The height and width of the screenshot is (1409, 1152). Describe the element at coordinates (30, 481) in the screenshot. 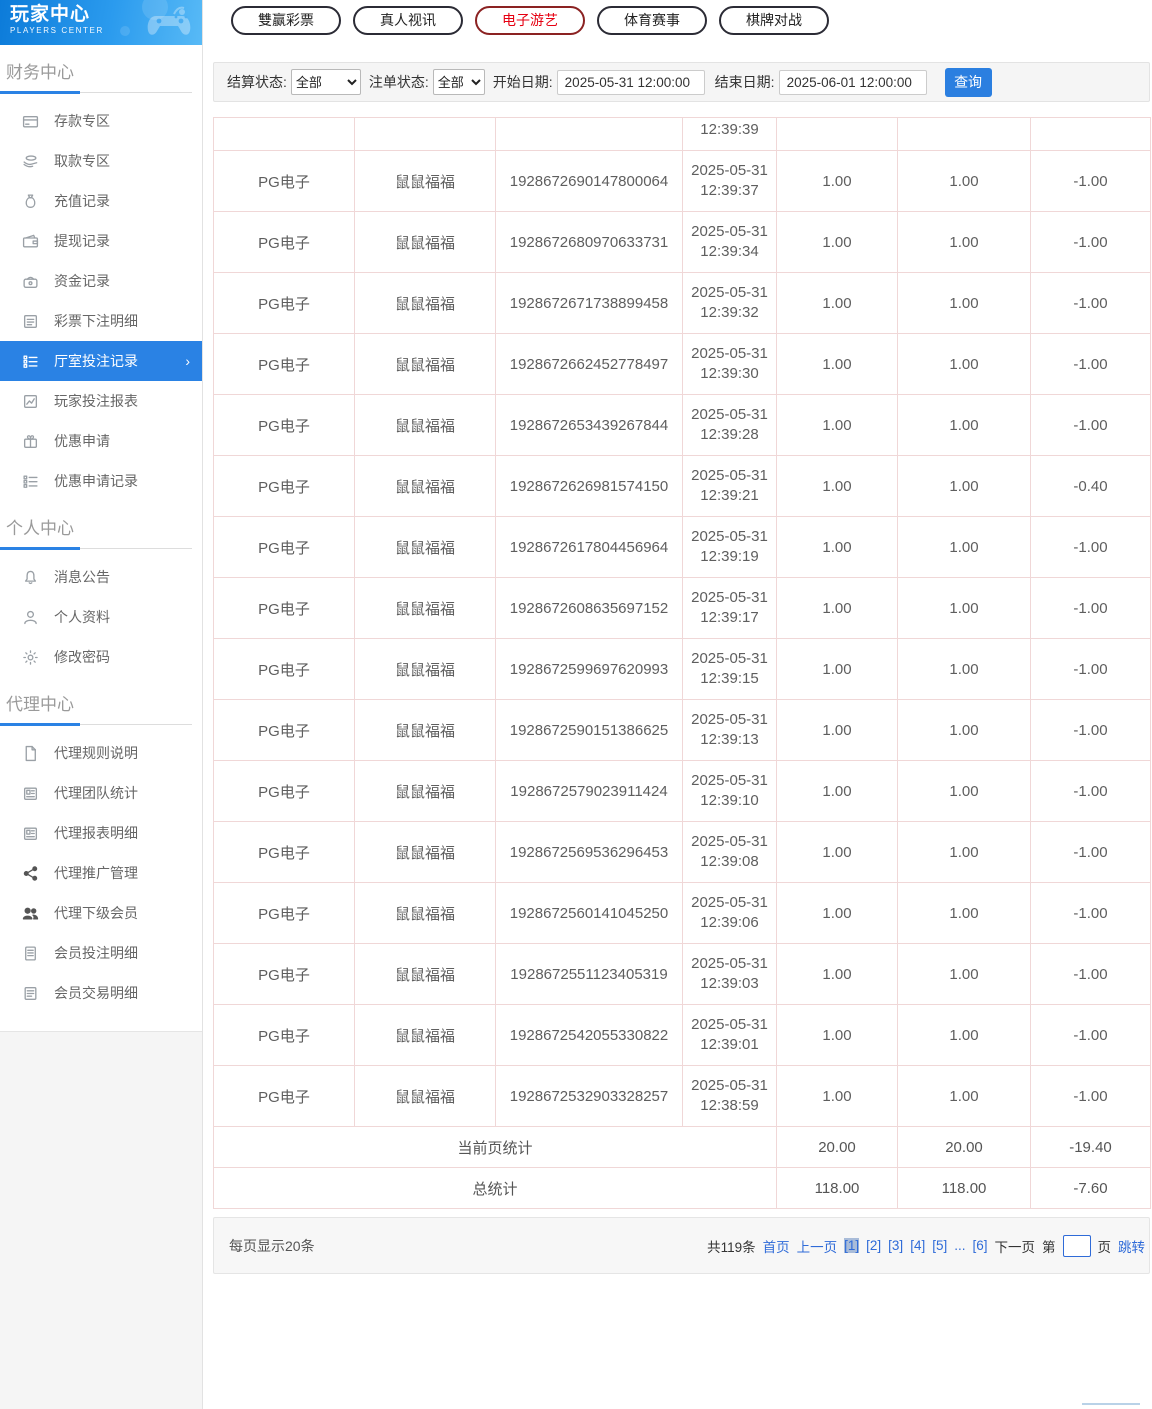

I see `promo-apply-record-icon` at that location.